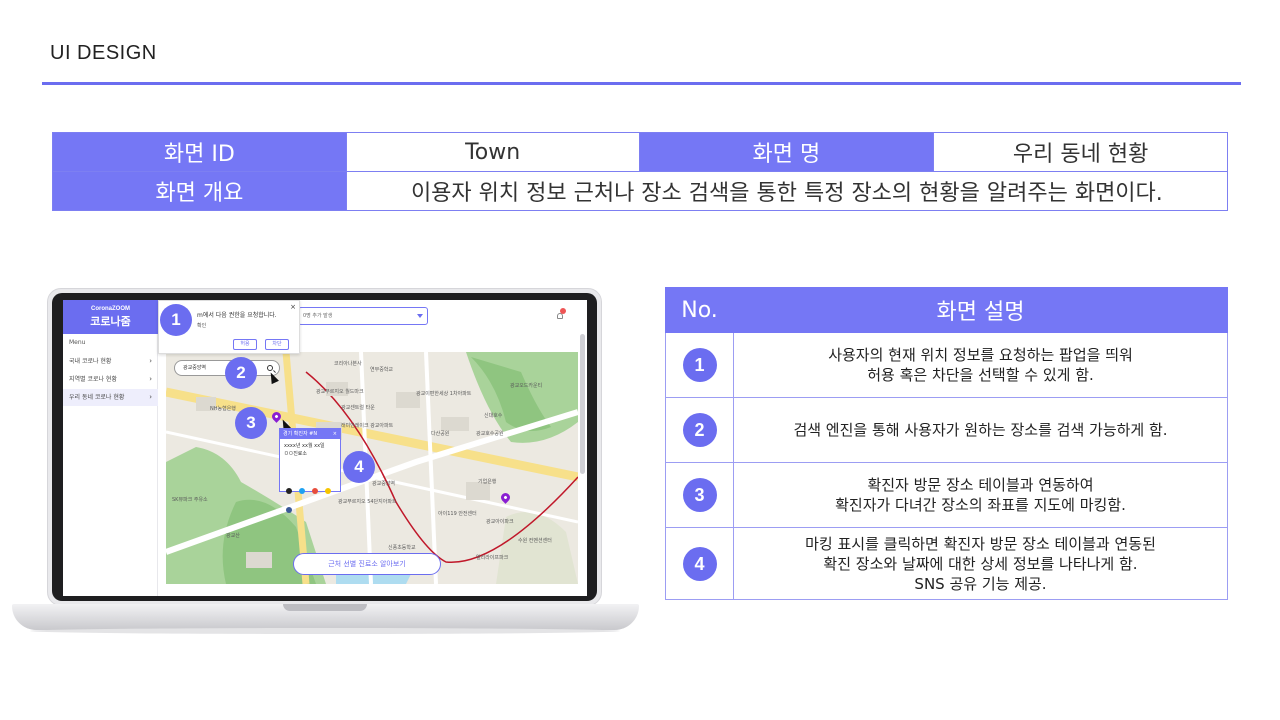  Describe the element at coordinates (199, 191) in the screenshot. I see `overview-label: 화면 개요` at that location.